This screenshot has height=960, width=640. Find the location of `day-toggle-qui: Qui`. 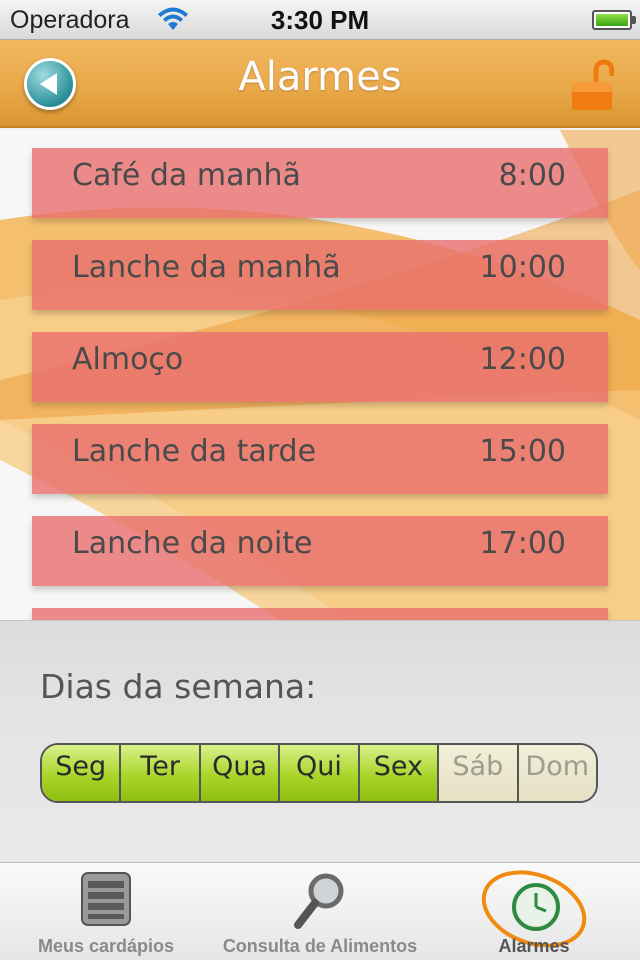

day-toggle-qui: Qui is located at coordinates (320, 773).